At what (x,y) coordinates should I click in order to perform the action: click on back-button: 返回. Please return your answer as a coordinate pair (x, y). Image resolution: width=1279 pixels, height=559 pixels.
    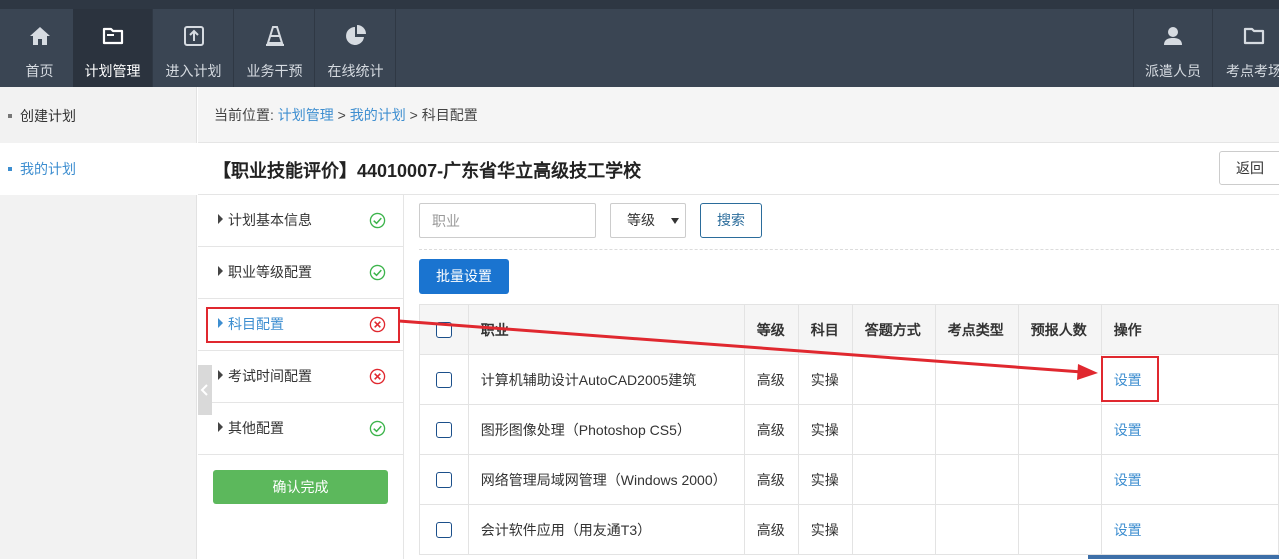
    Looking at the image, I should click on (1249, 168).